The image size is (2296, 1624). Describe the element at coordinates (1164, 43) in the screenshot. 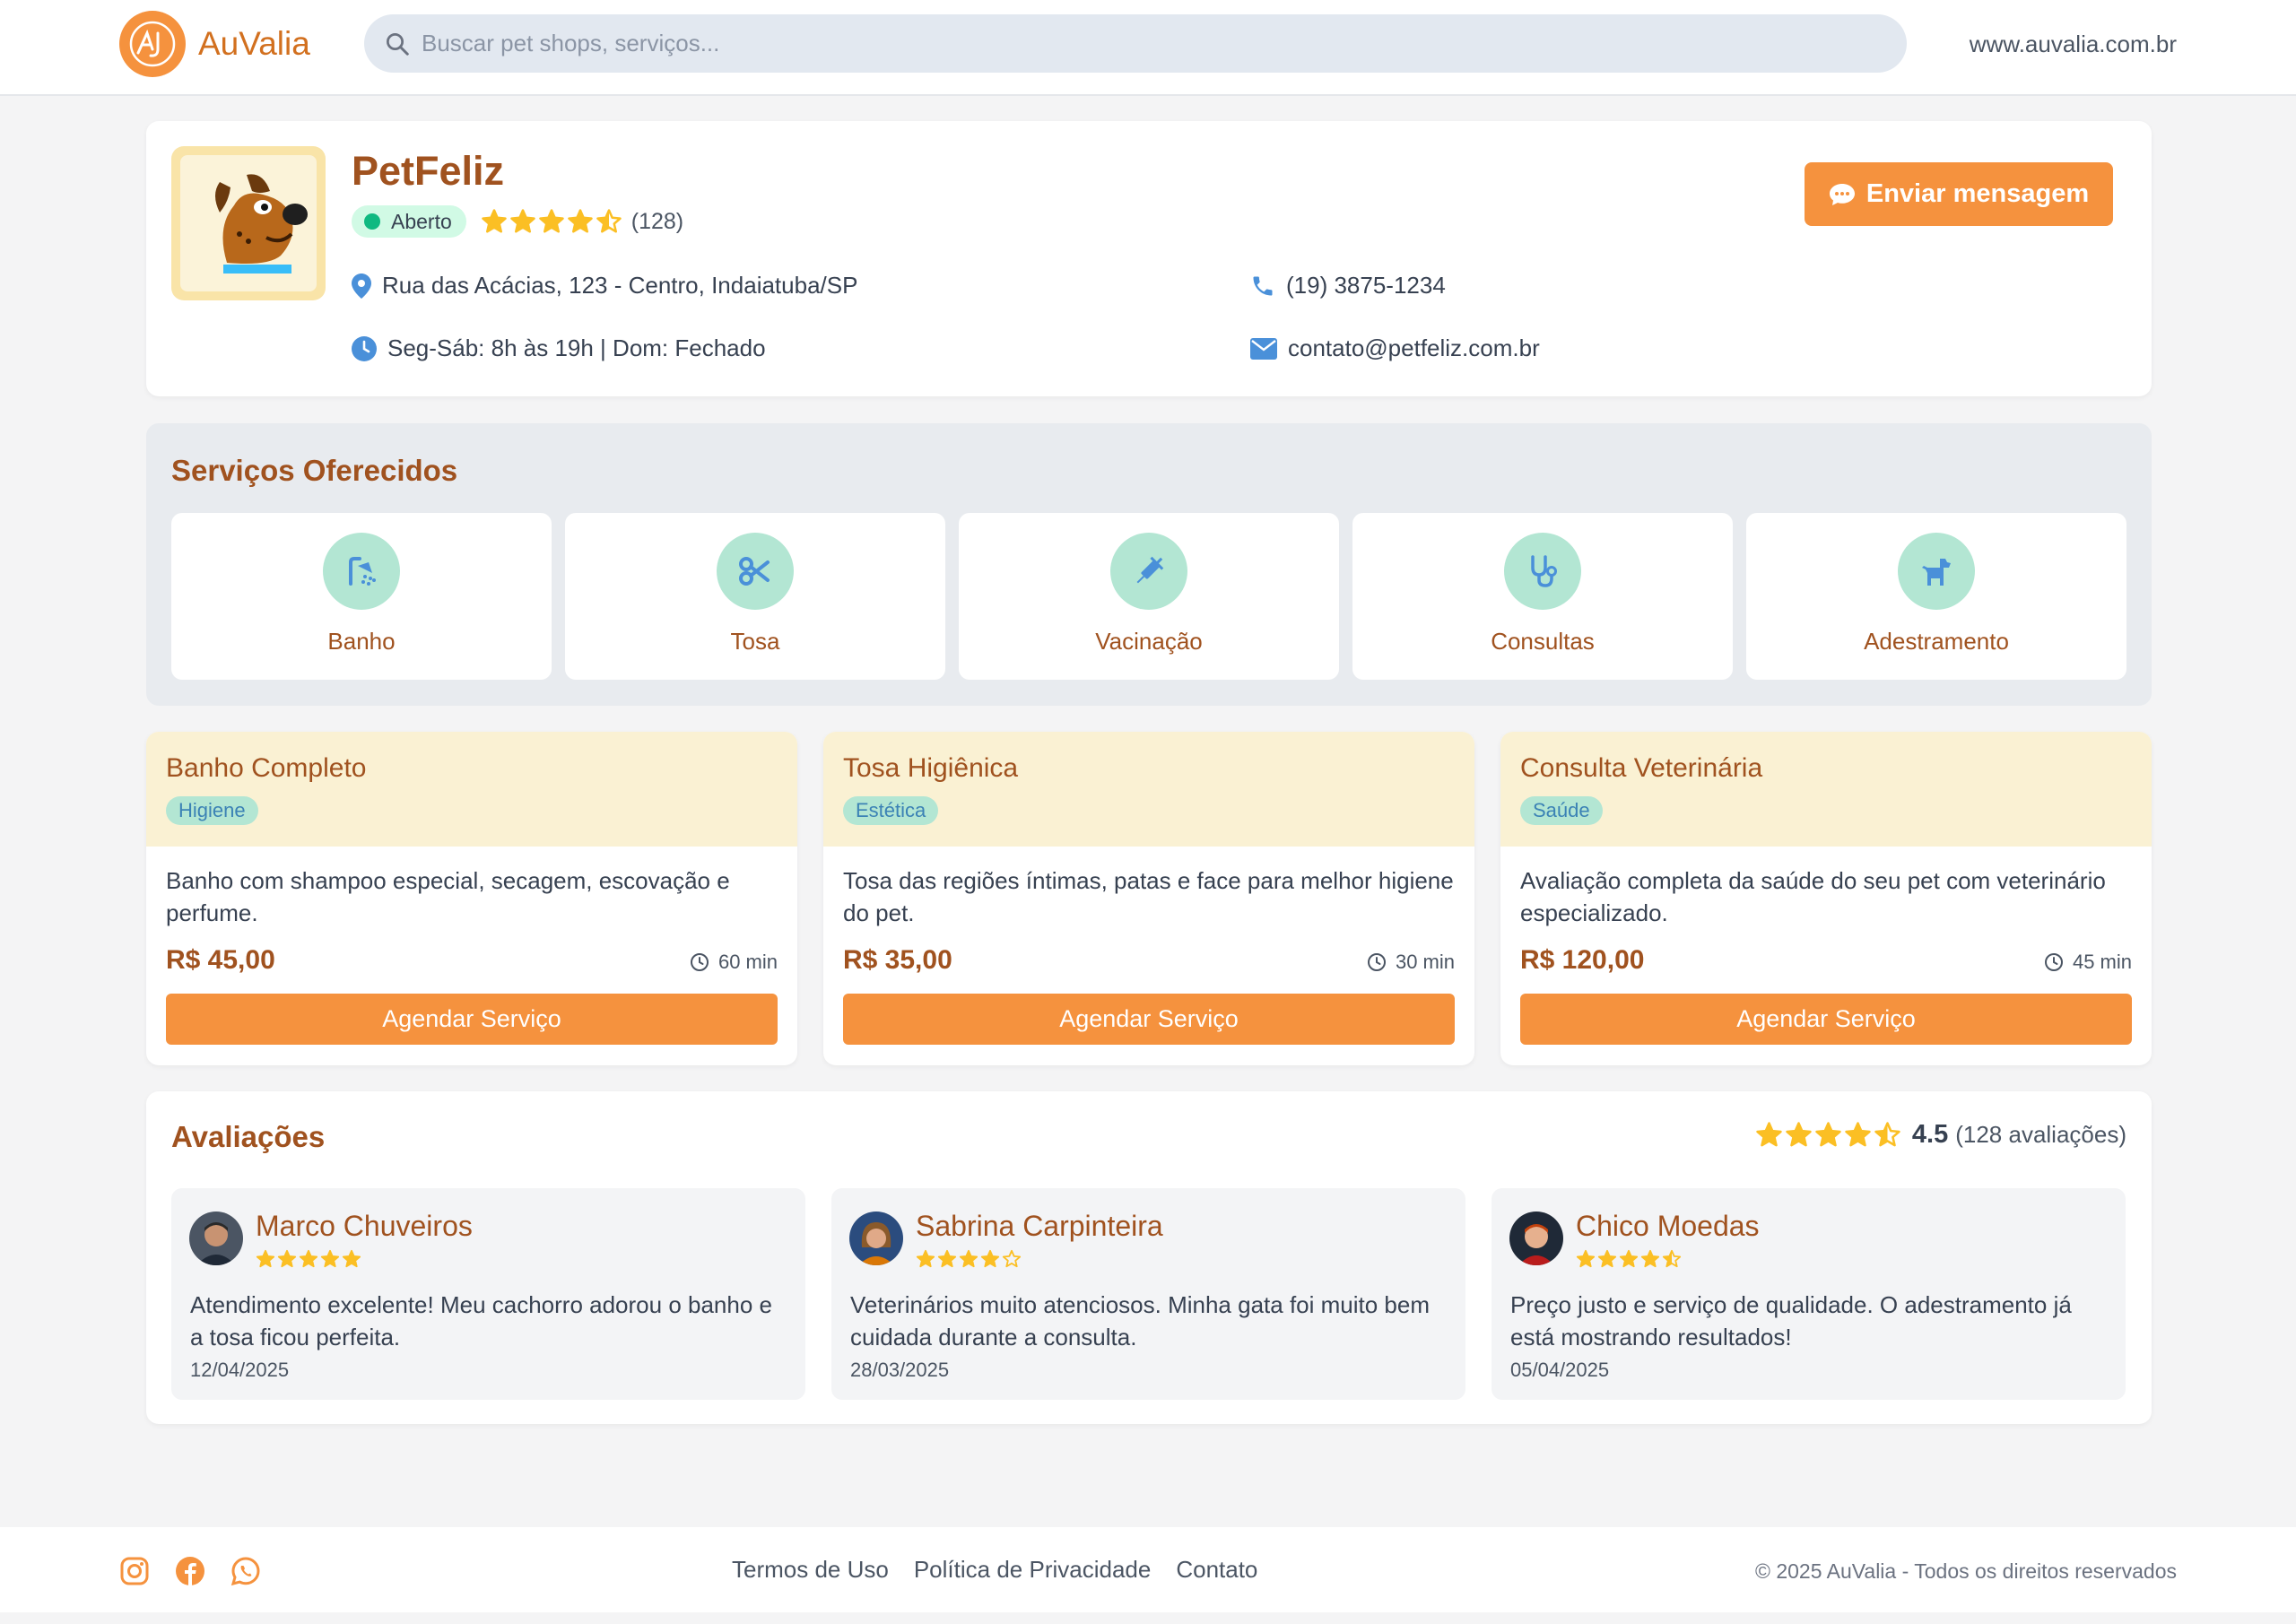

I see `search-input` at that location.